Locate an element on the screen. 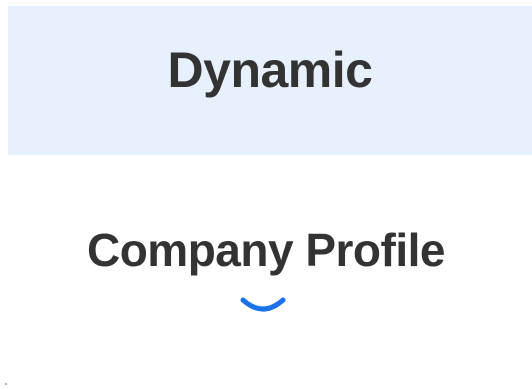 The width and height of the screenshot is (532, 389). page-title: Company Profile is located at coordinates (266, 250).